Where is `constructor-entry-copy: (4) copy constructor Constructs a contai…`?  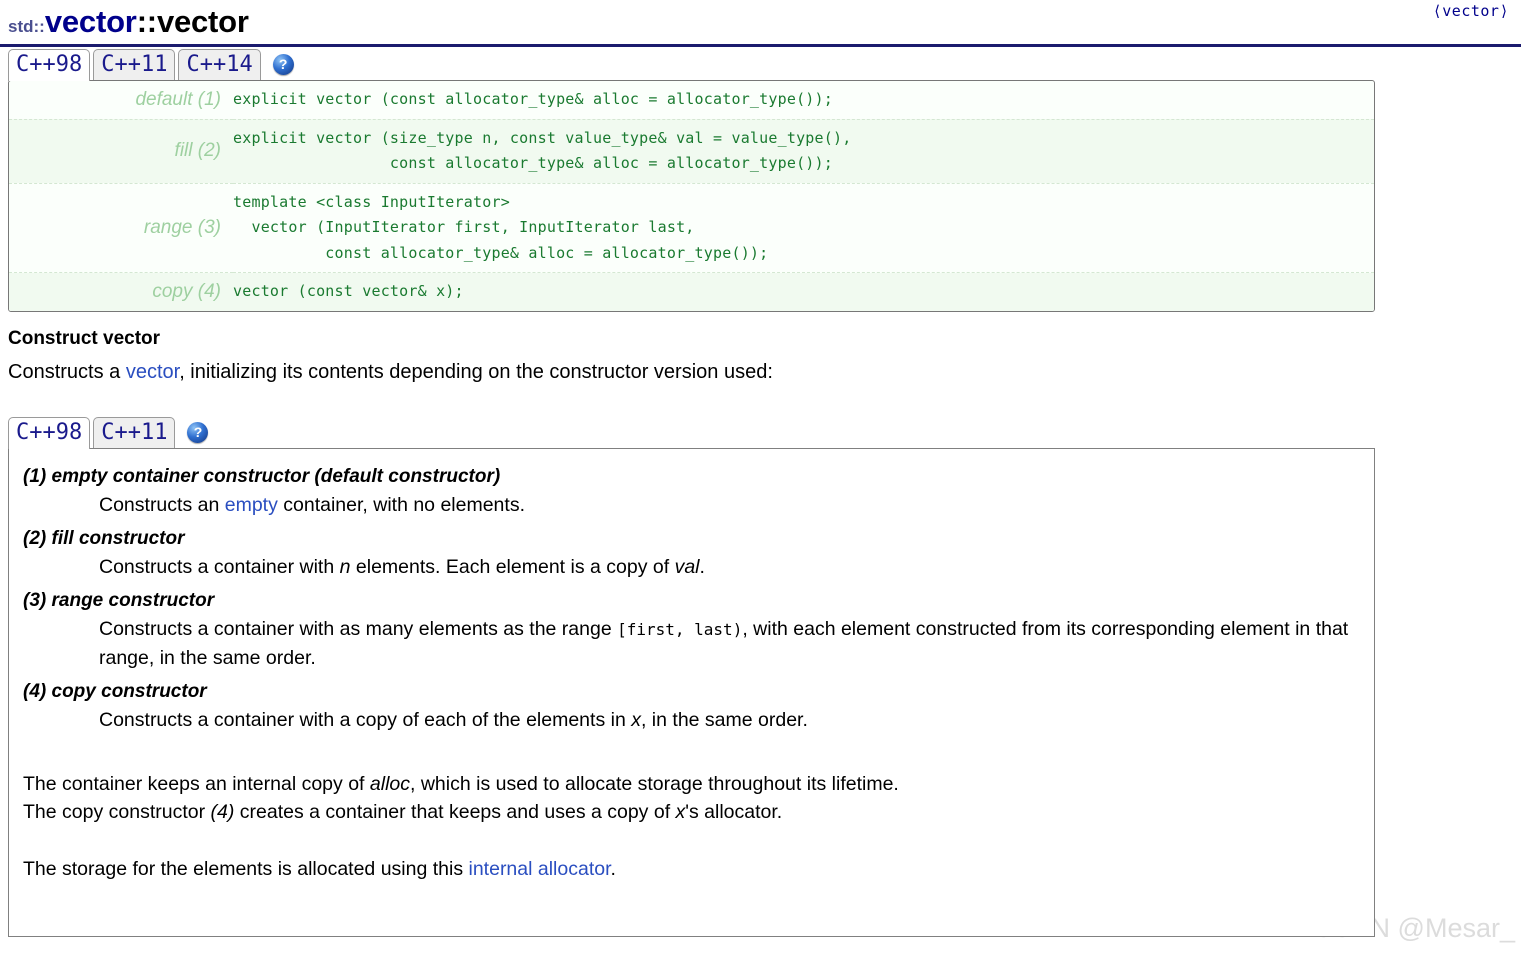 constructor-entry-copy: (4) copy constructor Constructs a contai… is located at coordinates (691, 706).